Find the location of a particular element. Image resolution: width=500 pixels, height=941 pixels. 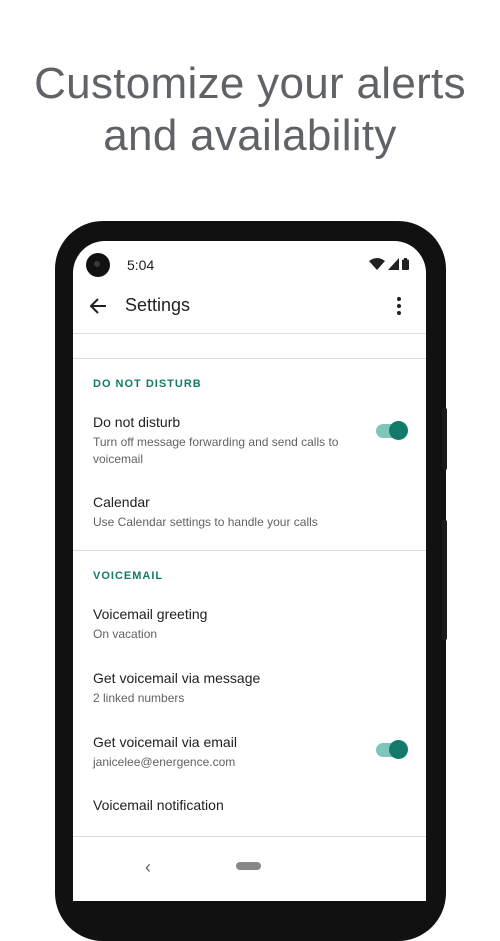

setting-title: Voicemail notification is located at coordinates (158, 805).